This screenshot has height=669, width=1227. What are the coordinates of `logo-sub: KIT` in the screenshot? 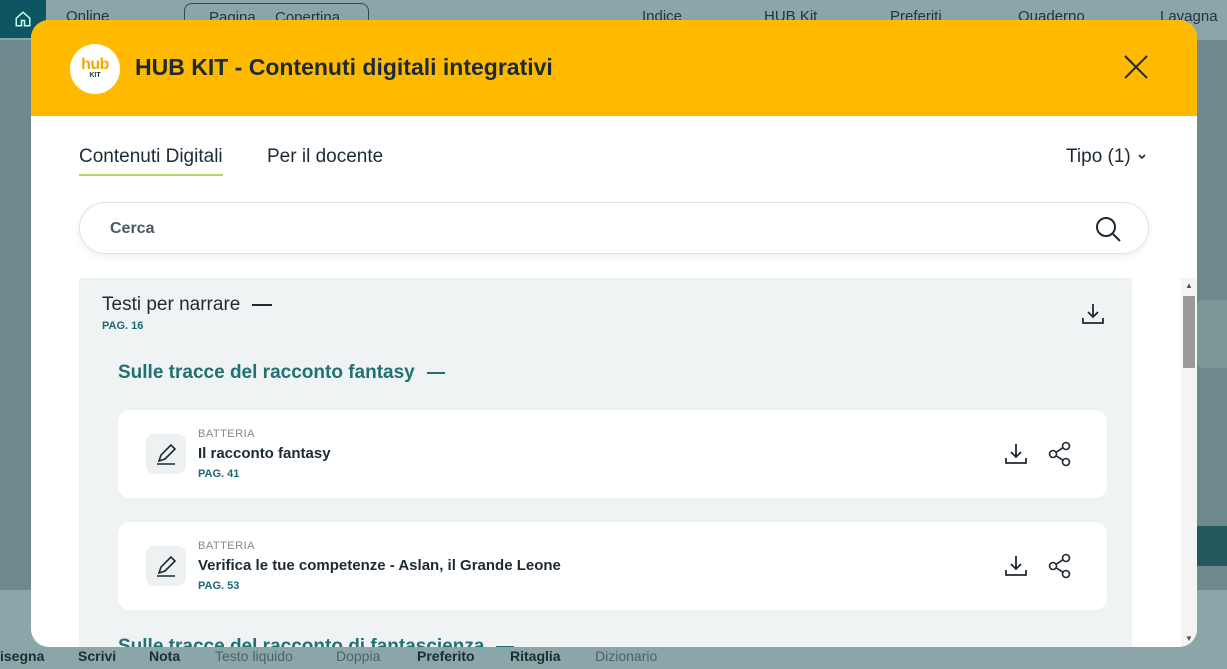 It's located at (95, 75).